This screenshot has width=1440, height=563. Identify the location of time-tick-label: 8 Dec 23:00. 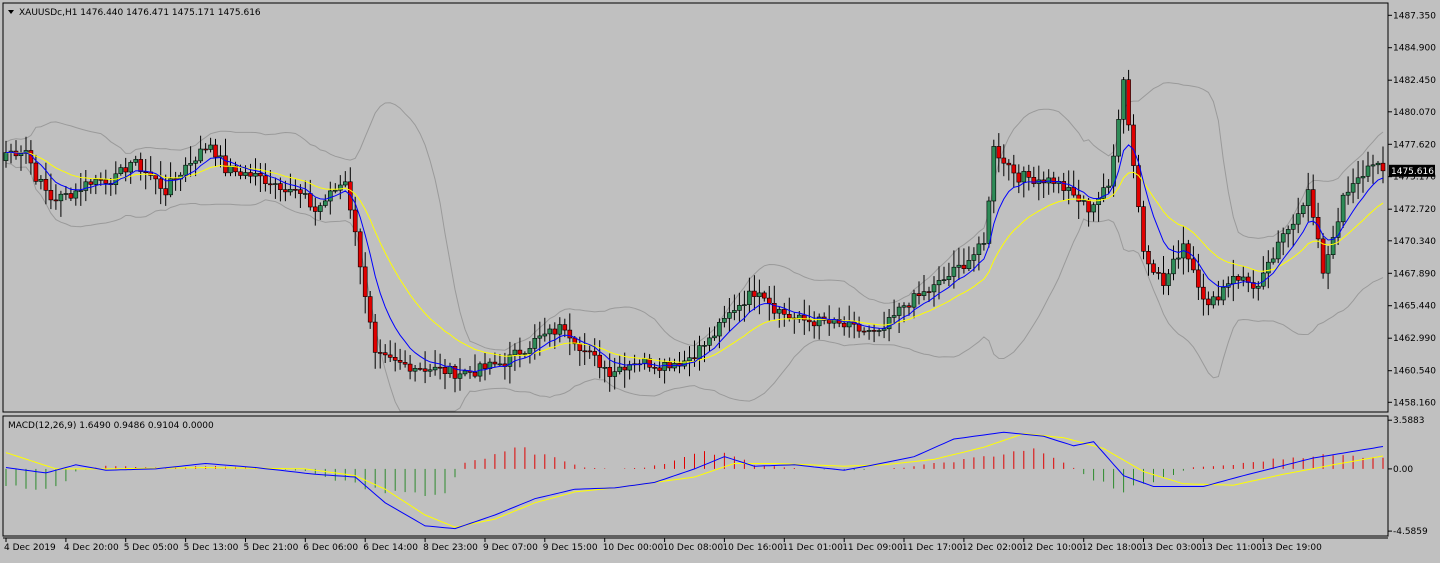
(450, 548).